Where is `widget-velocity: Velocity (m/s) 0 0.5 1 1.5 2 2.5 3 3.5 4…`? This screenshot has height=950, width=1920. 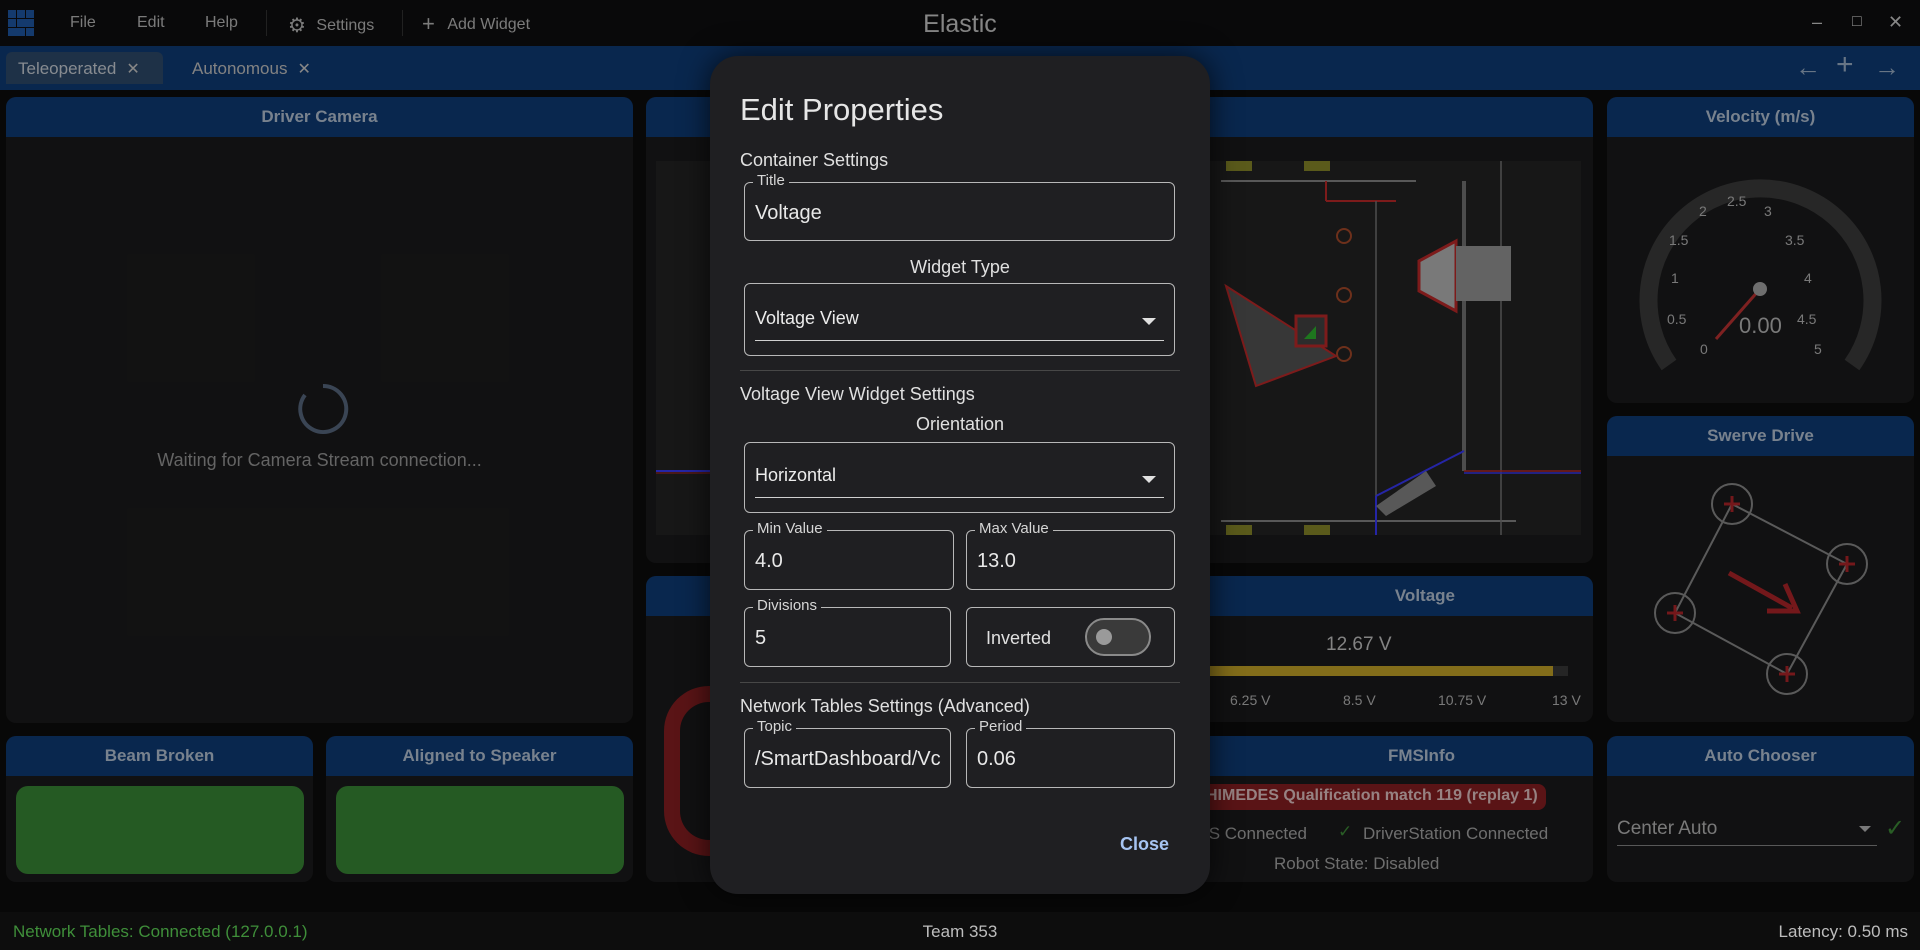
widget-velocity: Velocity (m/s) 0 0.5 1 1.5 2 2.5 3 3.5 4… is located at coordinates (1760, 250).